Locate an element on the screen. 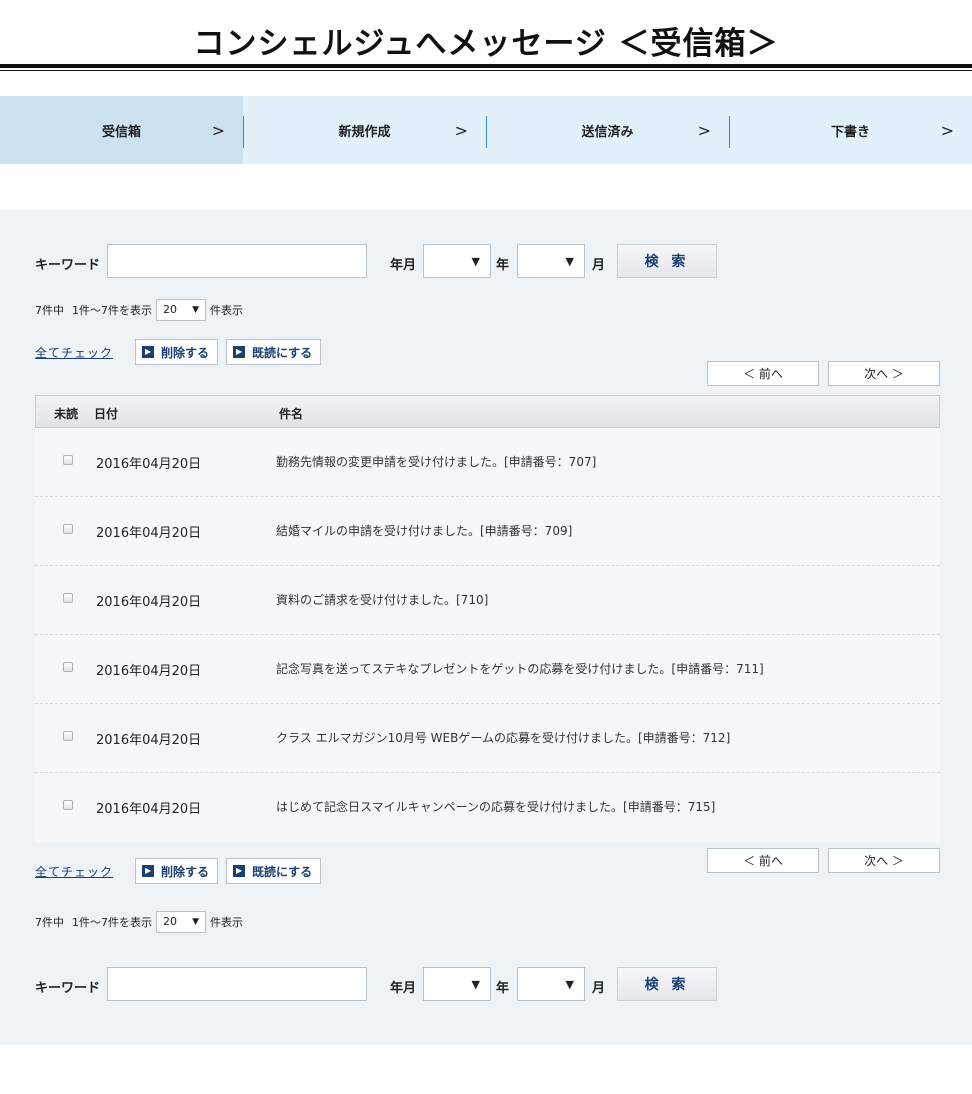 This screenshot has width=972, height=1094. tab-sent-label: 送信済み is located at coordinates (607, 132).